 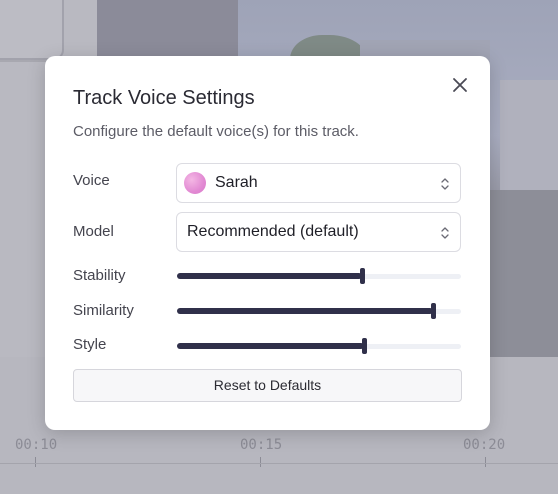 I want to click on timeline-label: 00:20, so click(x=484, y=445).